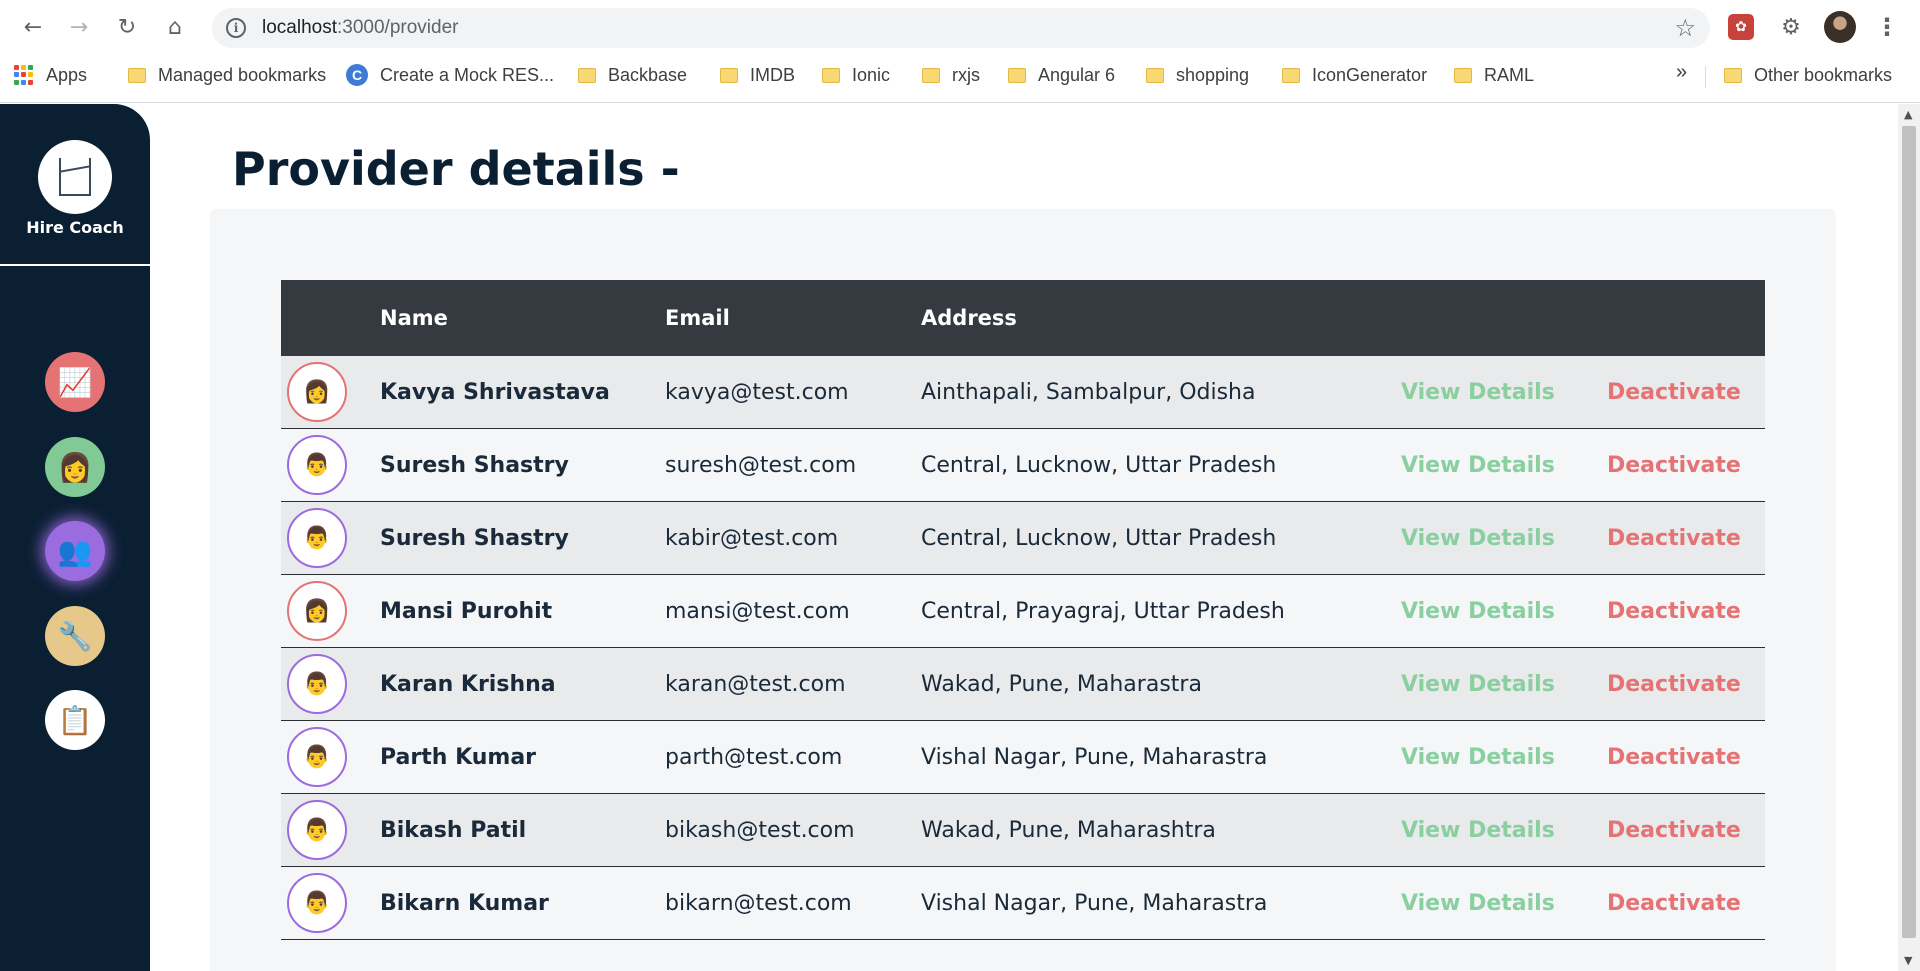 The width and height of the screenshot is (1920, 971). I want to click on avatar-cell: 👩, so click(330, 611).